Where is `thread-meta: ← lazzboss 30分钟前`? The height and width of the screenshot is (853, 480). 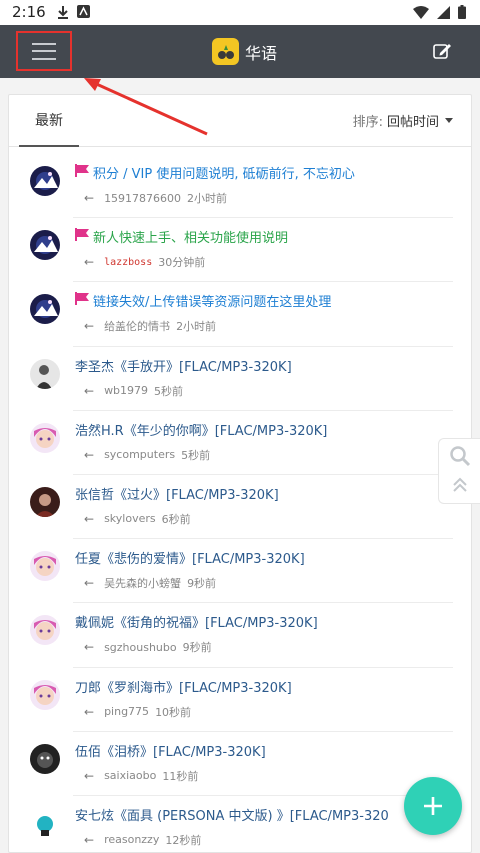
thread-meta: ← lazzboss 30分钟前 is located at coordinates (144, 262).